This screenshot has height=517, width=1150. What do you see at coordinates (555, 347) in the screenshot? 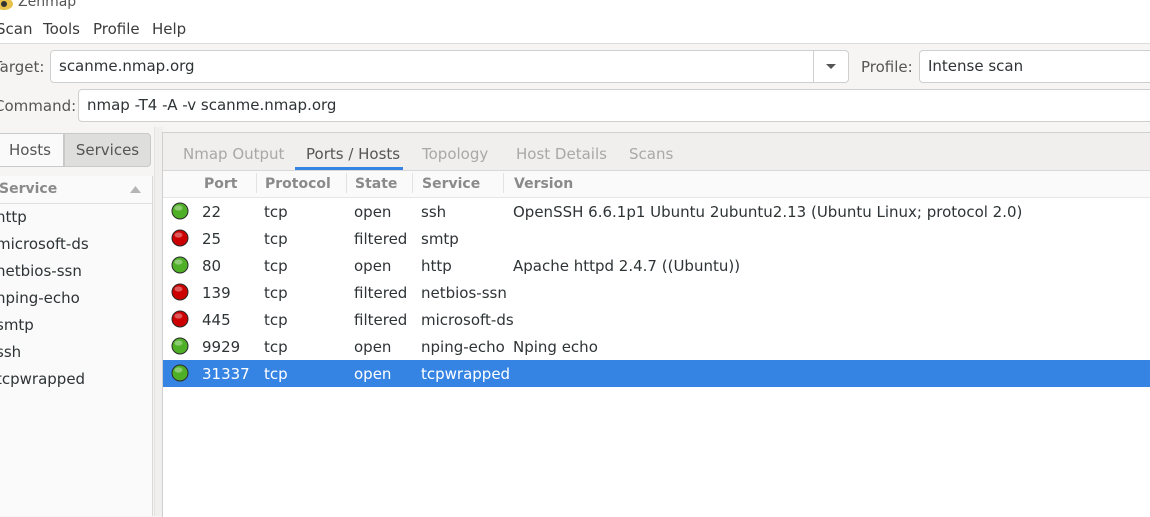
I see `cell-version: Nping echo` at bounding box center [555, 347].